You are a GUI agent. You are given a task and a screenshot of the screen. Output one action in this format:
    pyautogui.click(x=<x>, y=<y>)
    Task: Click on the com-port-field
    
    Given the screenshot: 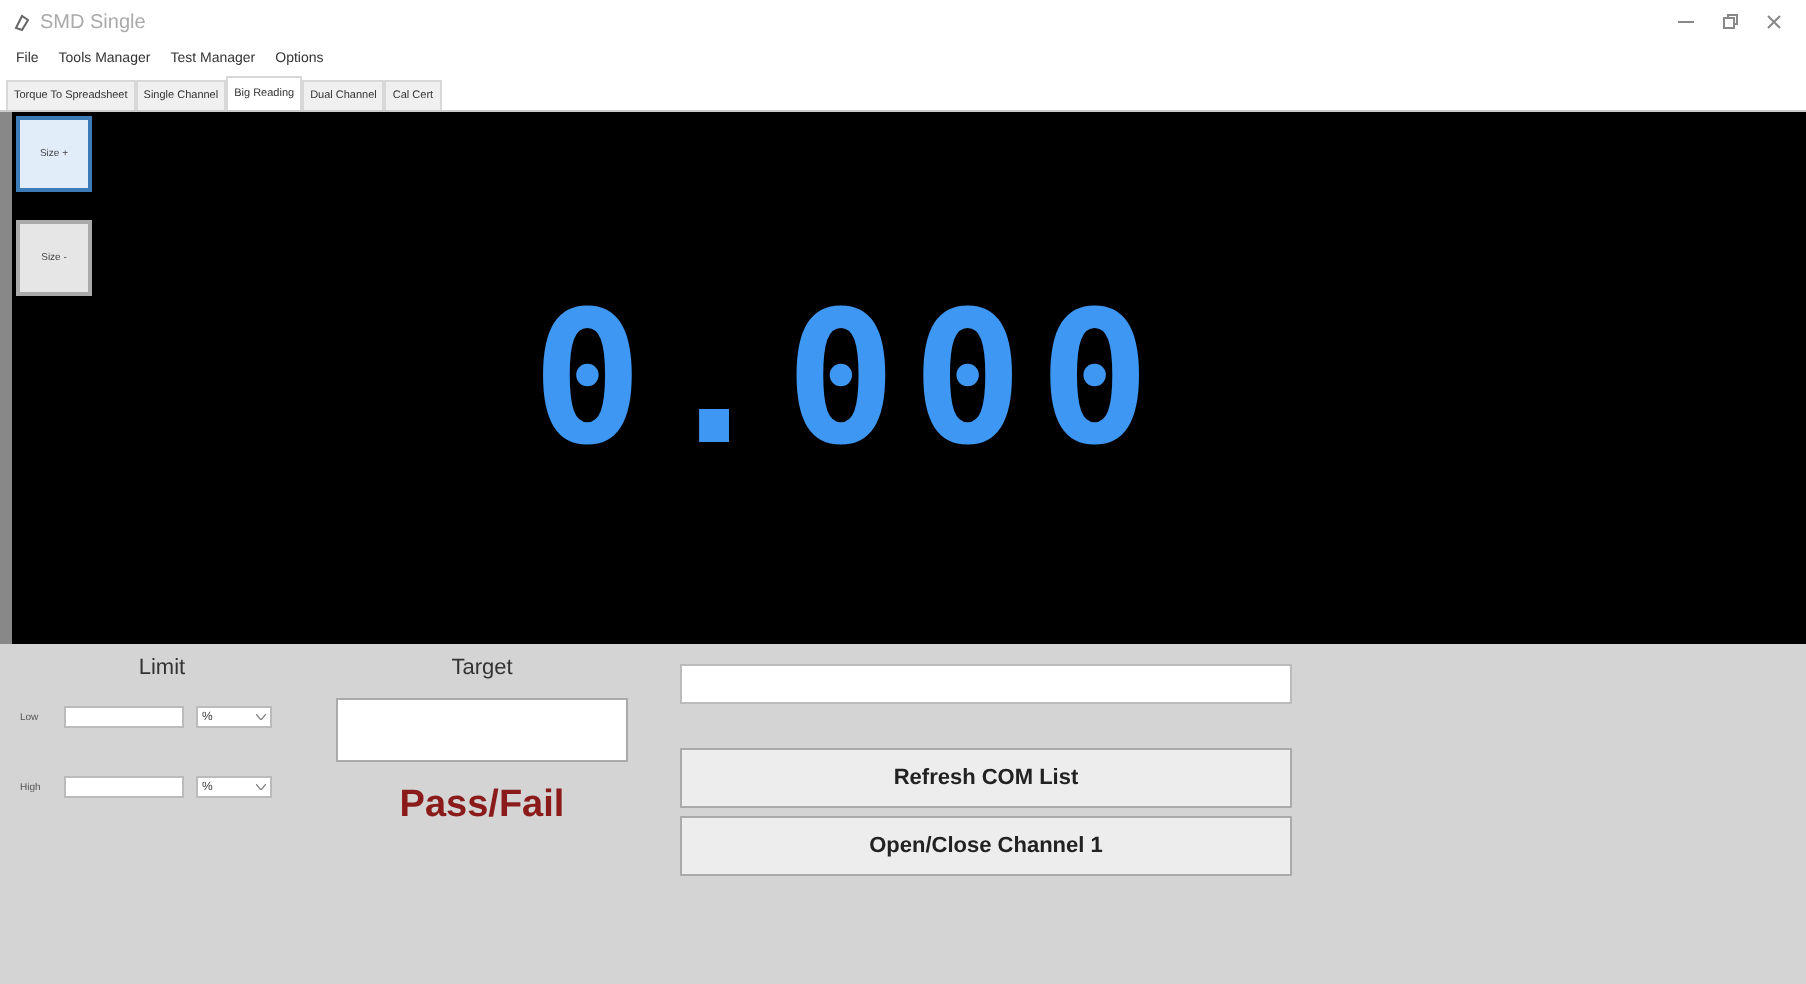 What is the action you would take?
    pyautogui.click(x=986, y=684)
    